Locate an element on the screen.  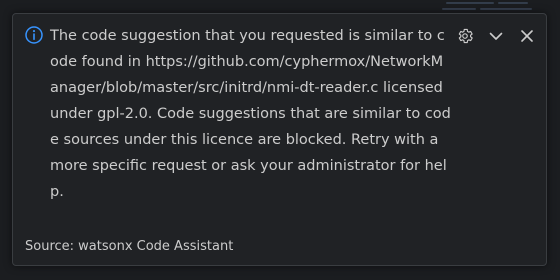
info-icon is located at coordinates (34, 35).